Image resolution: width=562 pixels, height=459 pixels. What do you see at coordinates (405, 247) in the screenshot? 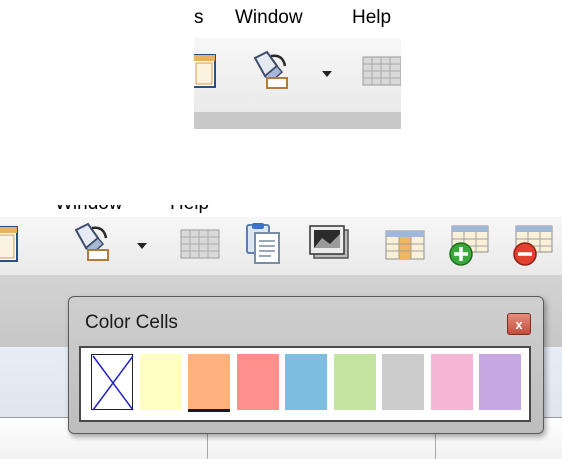
I see `table-columns-icon` at bounding box center [405, 247].